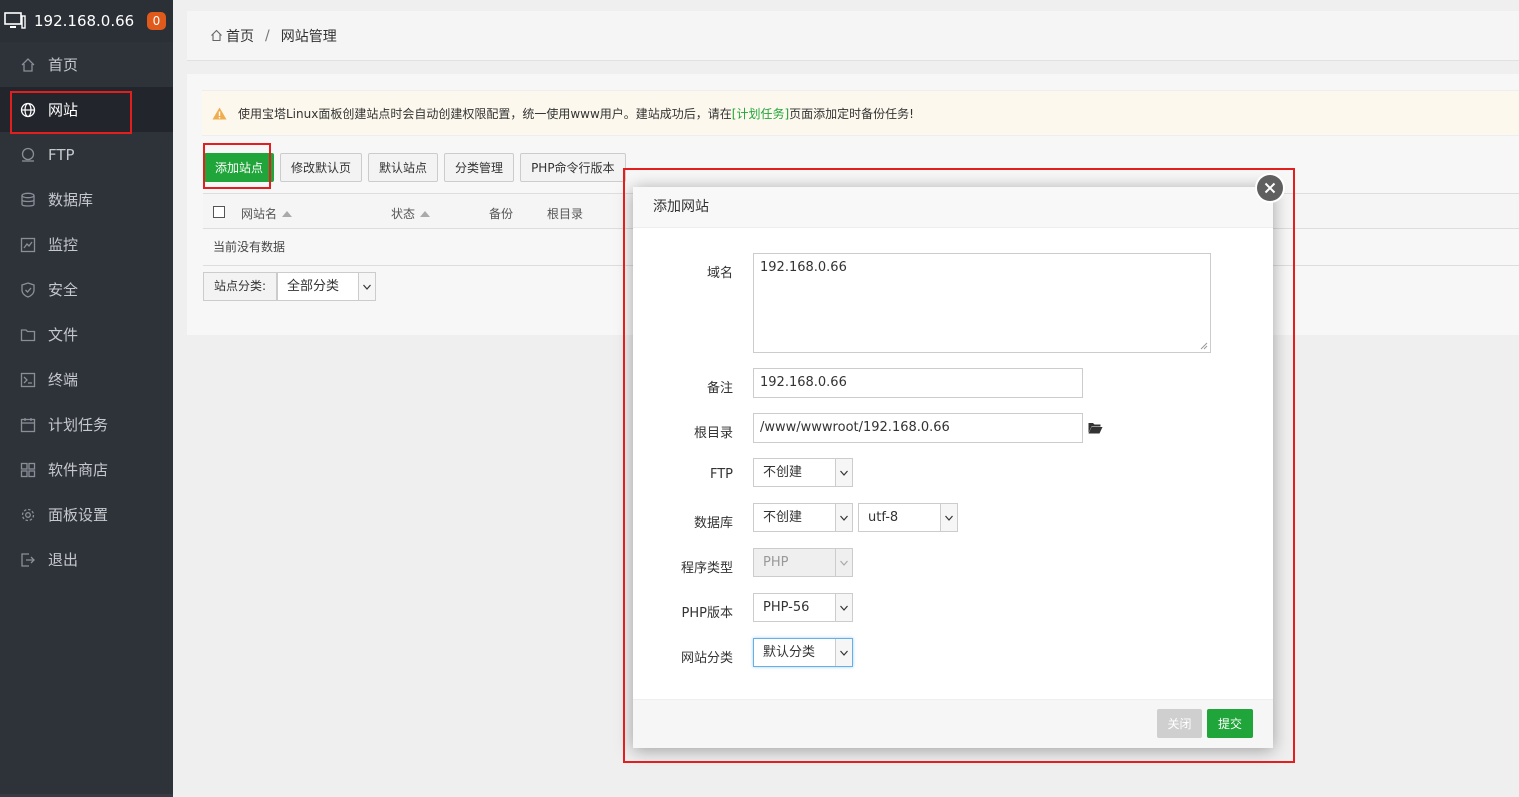  I want to click on domain-value: 192.168.0.66, so click(803, 267).